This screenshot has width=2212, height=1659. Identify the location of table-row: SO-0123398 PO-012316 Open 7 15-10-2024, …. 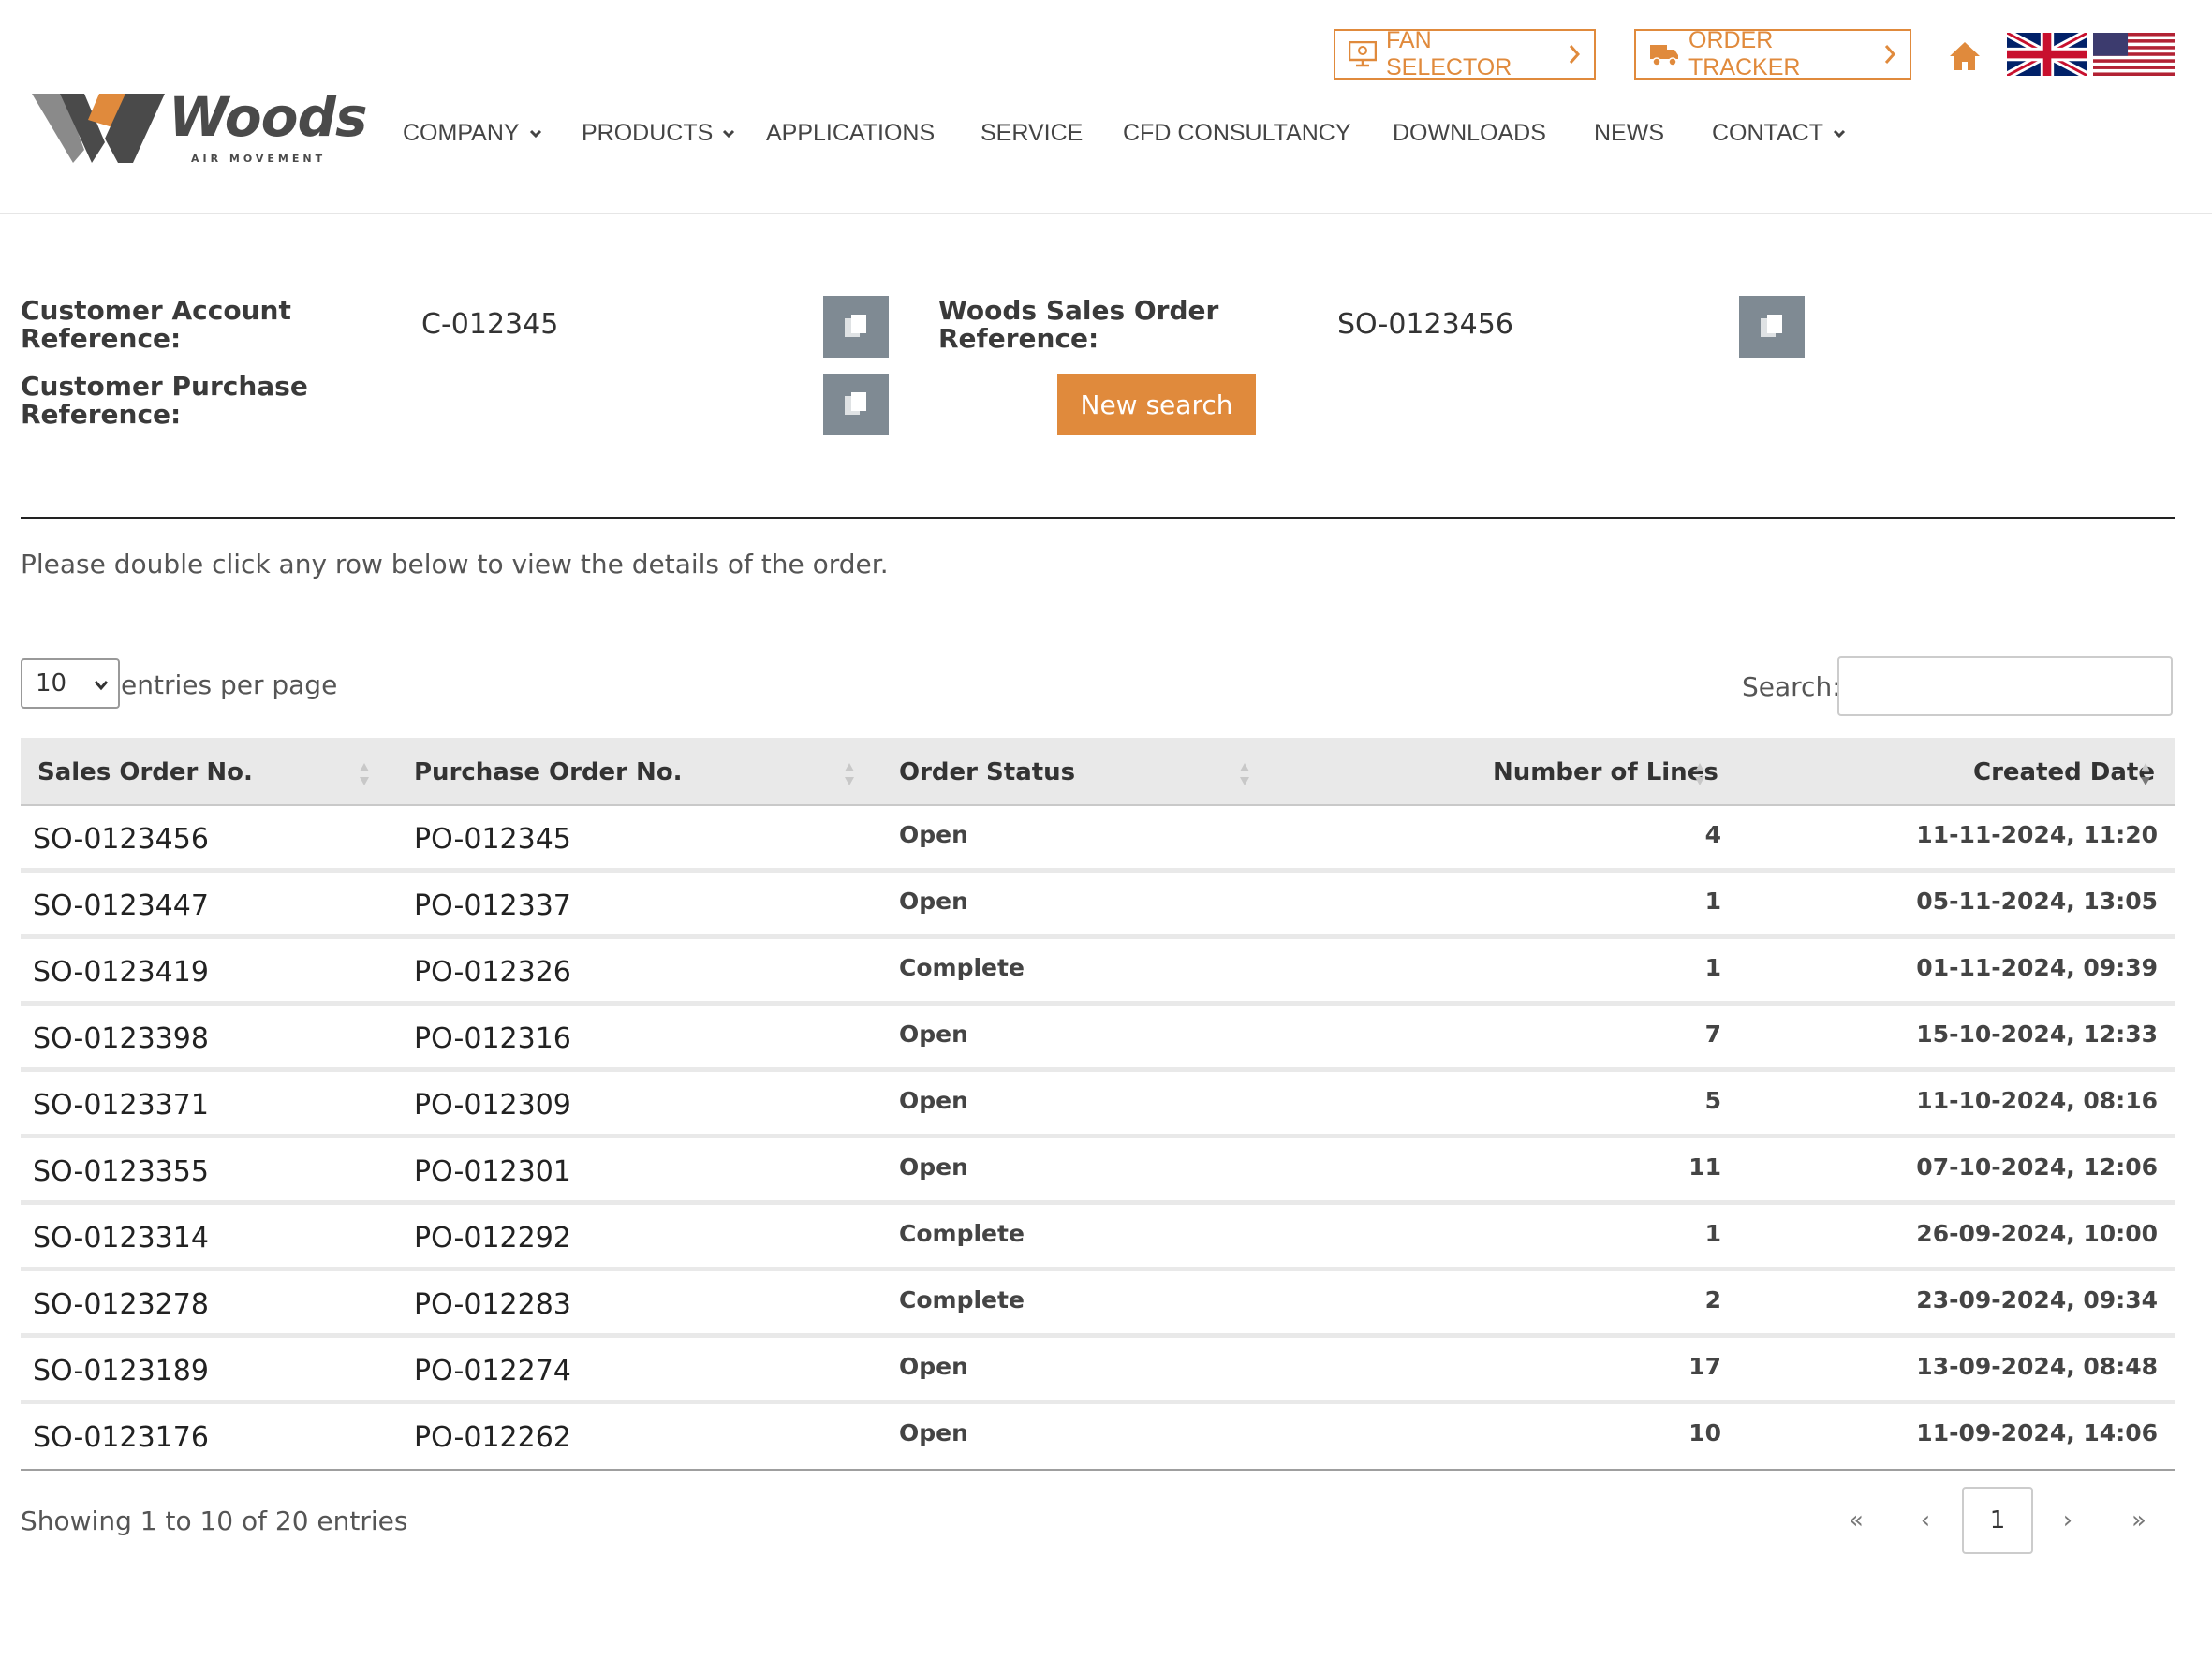
(1098, 1039).